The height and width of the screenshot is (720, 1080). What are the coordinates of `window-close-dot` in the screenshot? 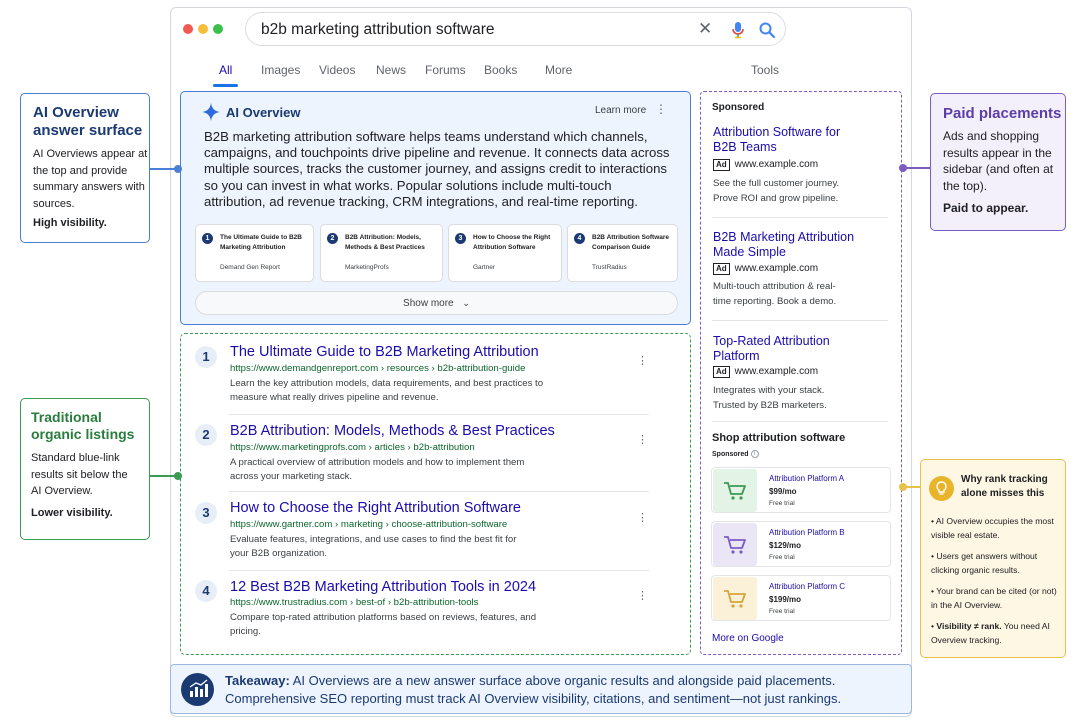 It's located at (188, 29).